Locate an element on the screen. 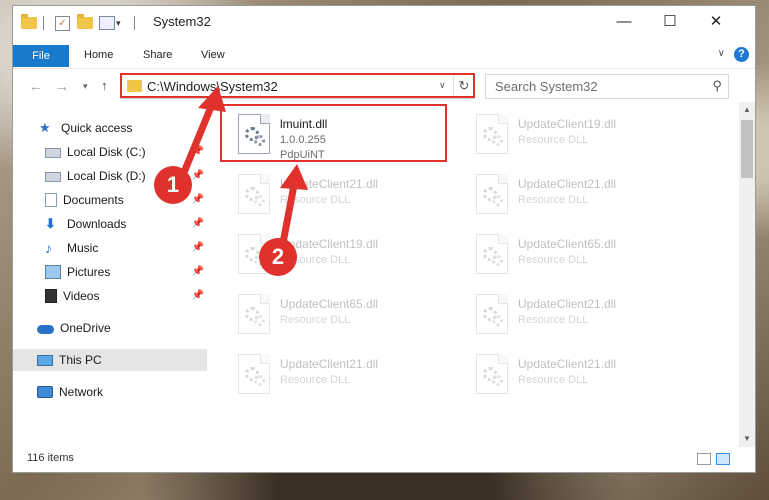 This screenshot has height=500, width=769. sidebar-item-local-disk-c: Local Disk (C:) 📌 is located at coordinates (110, 152).